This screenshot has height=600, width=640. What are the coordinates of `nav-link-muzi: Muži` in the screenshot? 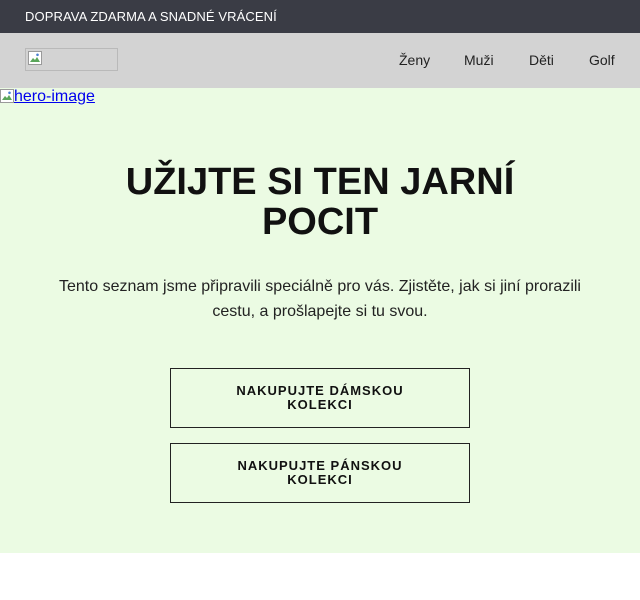 It's located at (479, 60).